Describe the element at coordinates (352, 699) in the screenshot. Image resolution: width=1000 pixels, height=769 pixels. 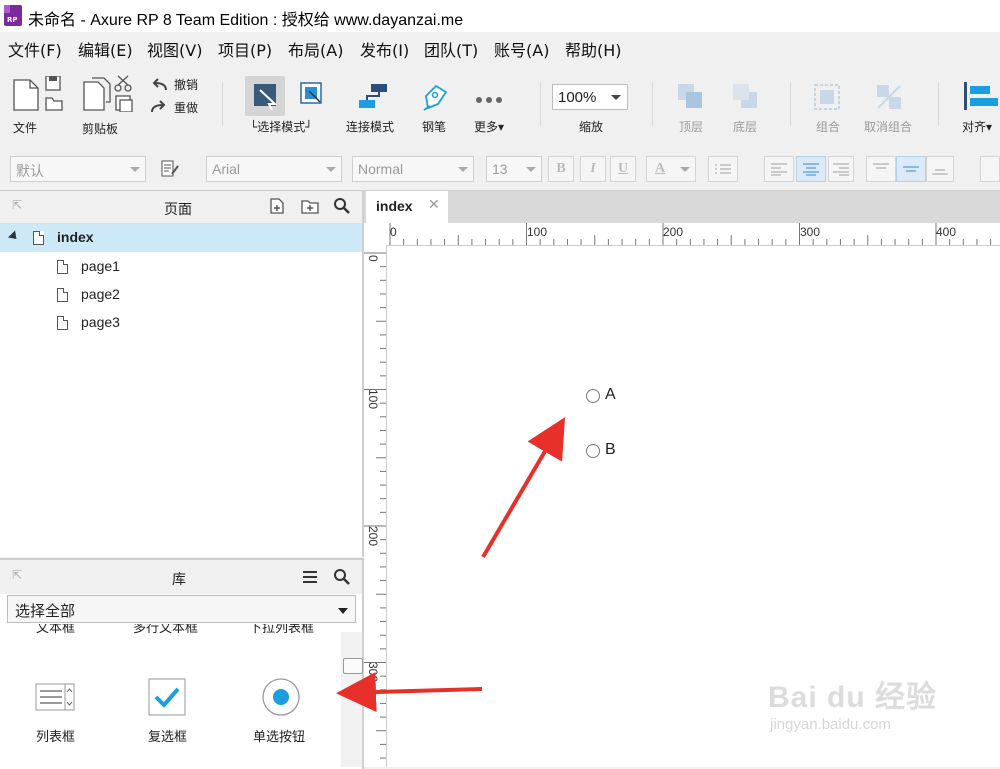
I see `library-scrollbar` at that location.